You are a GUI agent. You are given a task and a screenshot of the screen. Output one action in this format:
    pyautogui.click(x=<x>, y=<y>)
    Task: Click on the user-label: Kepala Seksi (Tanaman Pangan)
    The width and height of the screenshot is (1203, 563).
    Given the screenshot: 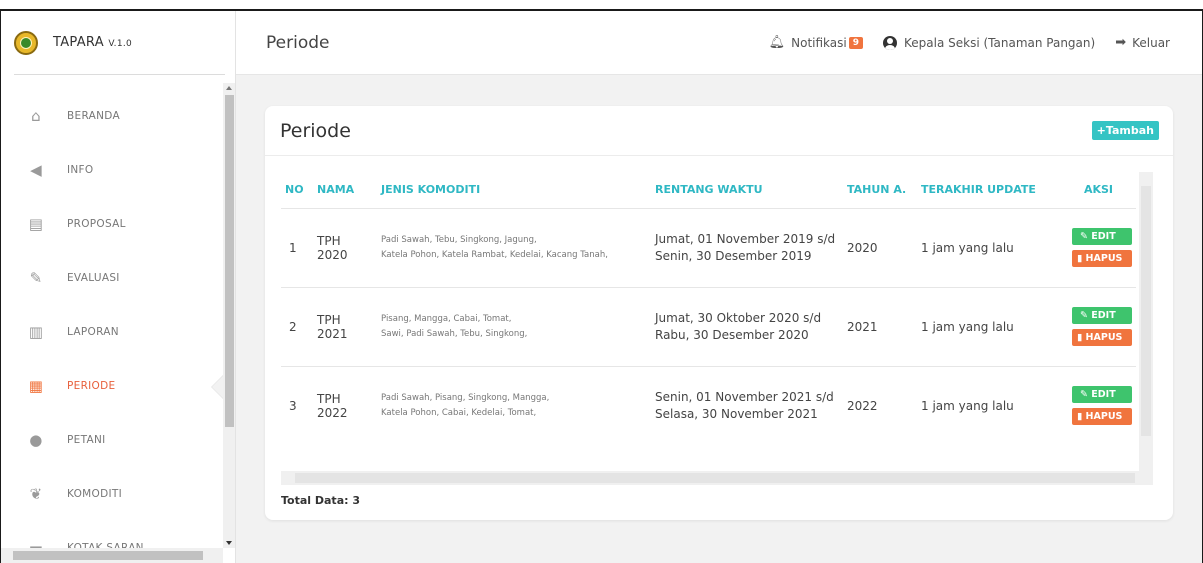 What is the action you would take?
    pyautogui.click(x=1000, y=42)
    